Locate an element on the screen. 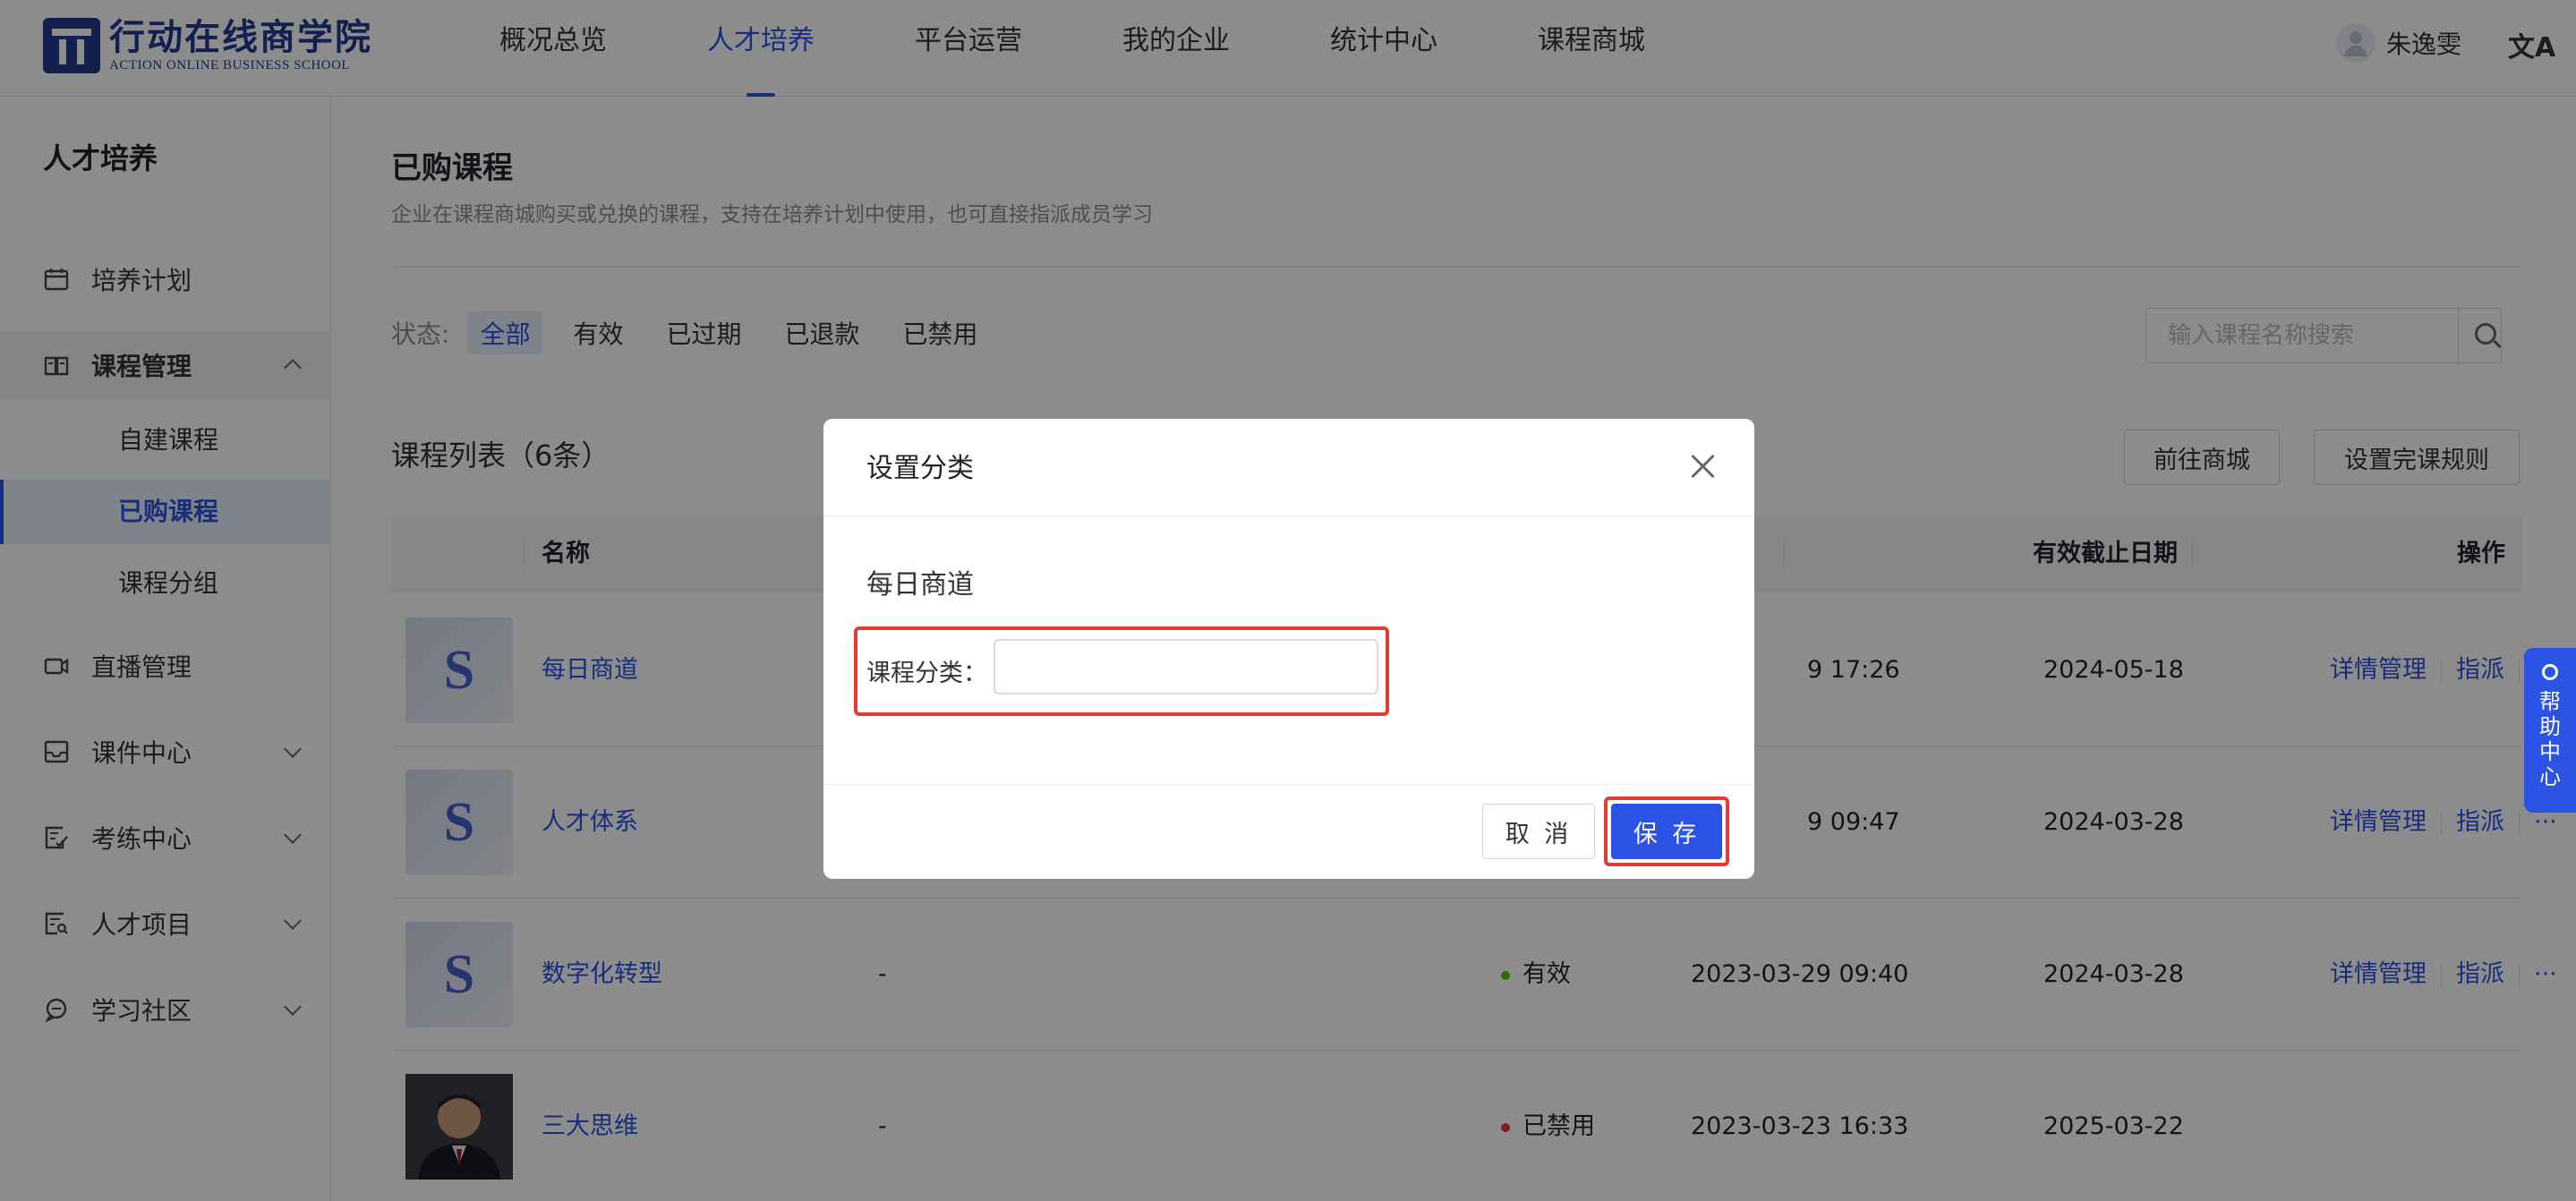  lightbulb-icon is located at coordinates (2550, 672).